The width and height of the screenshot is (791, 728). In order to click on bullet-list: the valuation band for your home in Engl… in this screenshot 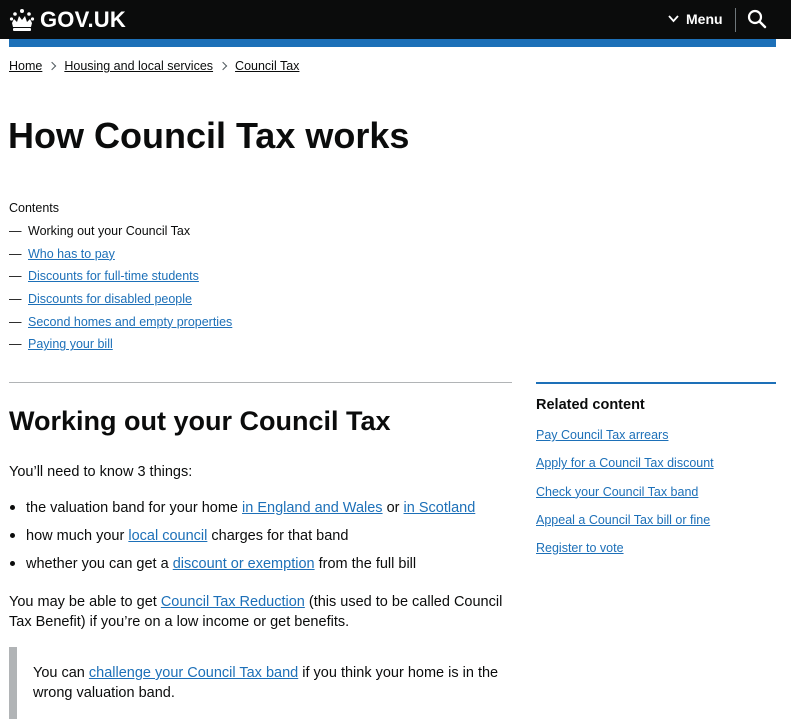, I will do `click(242, 542)`.